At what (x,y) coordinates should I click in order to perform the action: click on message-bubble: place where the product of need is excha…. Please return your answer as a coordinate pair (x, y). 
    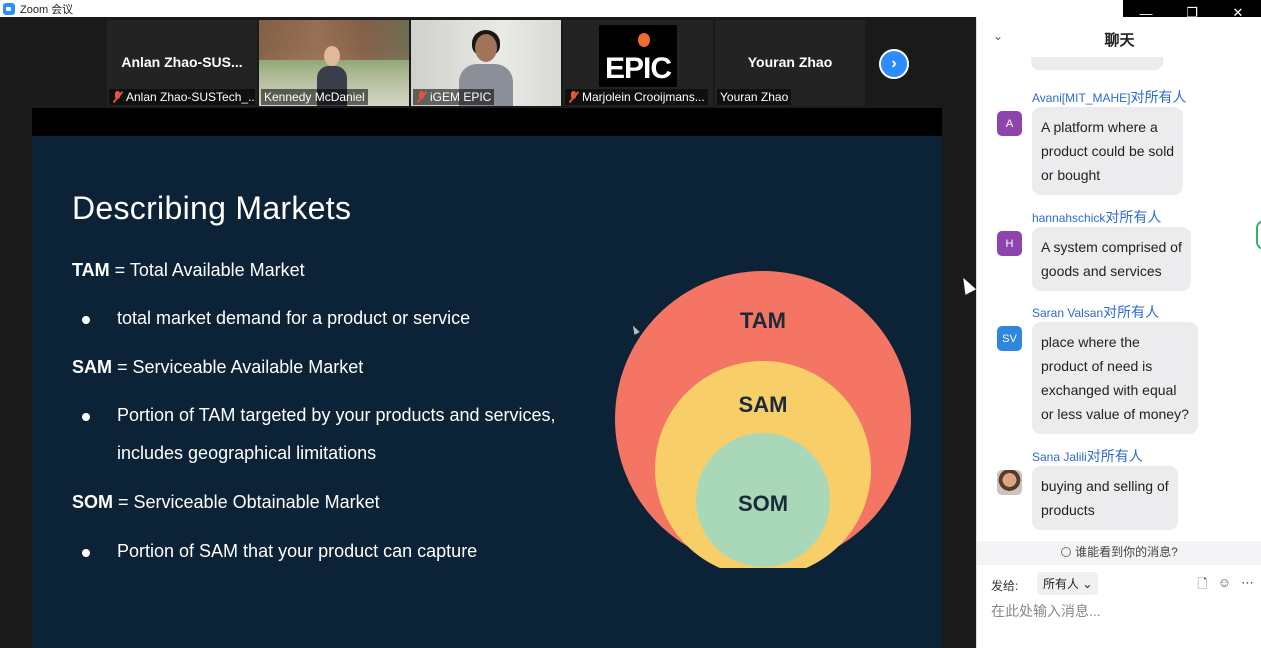
    Looking at the image, I should click on (1115, 378).